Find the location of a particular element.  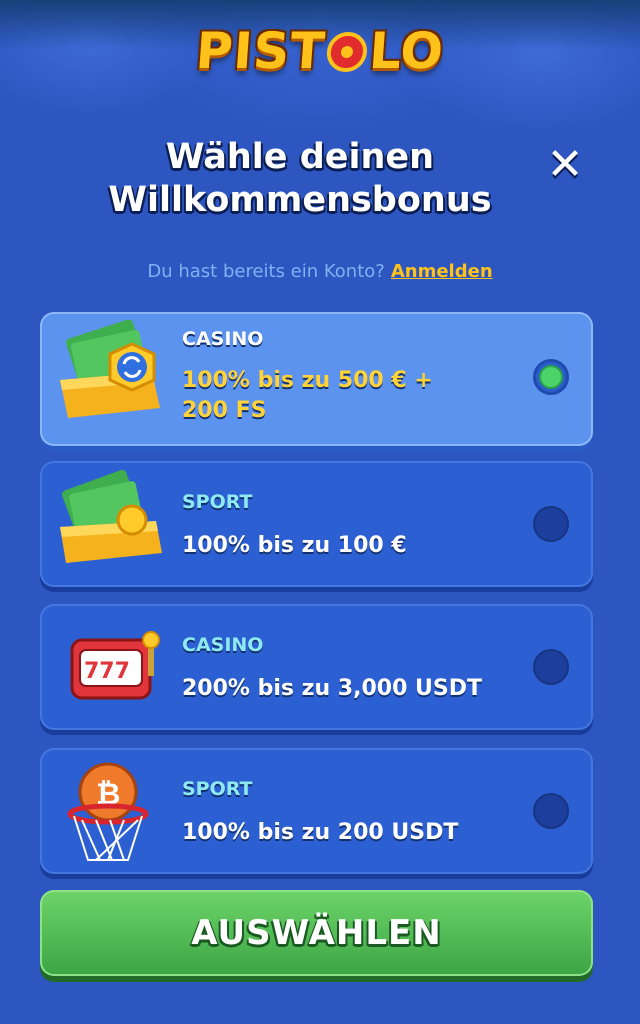

logo-text-right: LO is located at coordinates (407, 51).